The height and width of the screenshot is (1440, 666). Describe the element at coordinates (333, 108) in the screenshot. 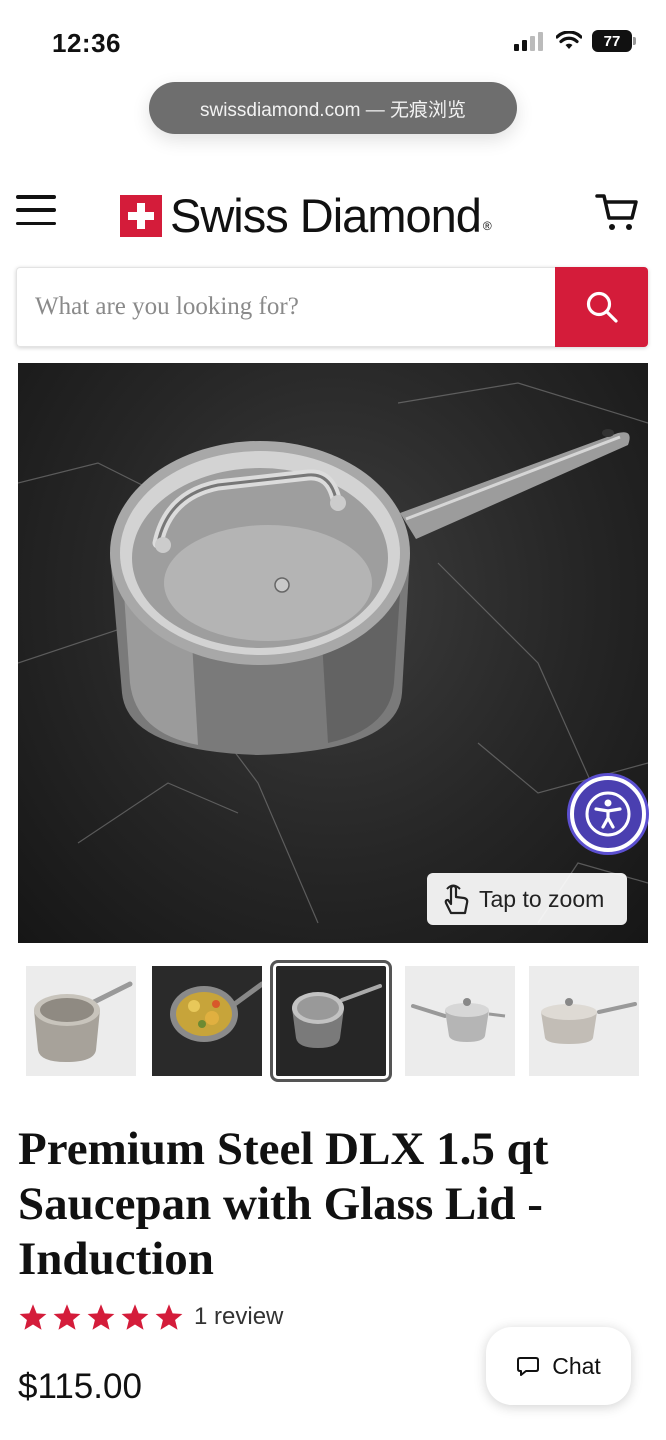

I see `url-bar: swissdiamond.com — 无痕浏览` at that location.